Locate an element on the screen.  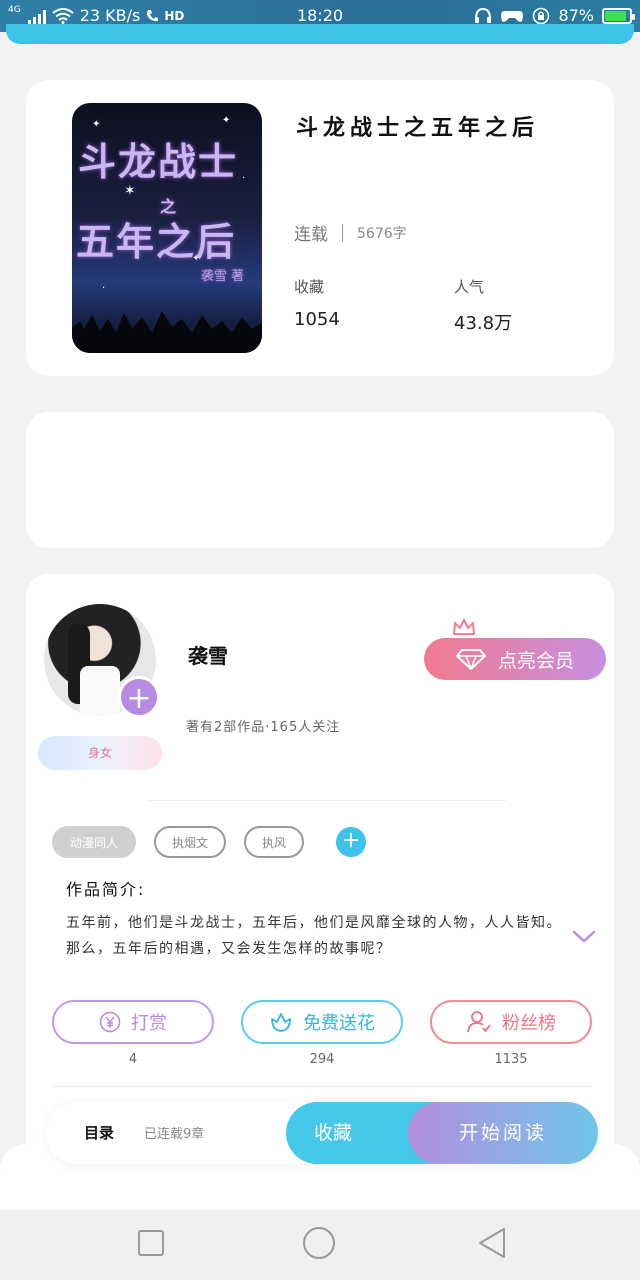
tag-item: 动漫同人 is located at coordinates (94, 842).